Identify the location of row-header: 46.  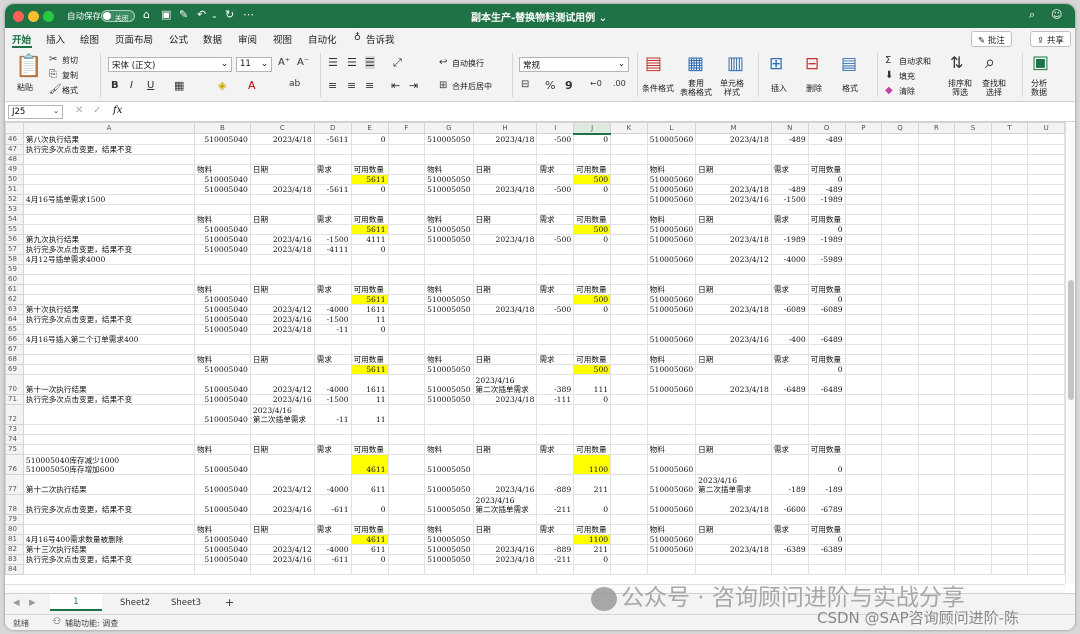
(14, 139).